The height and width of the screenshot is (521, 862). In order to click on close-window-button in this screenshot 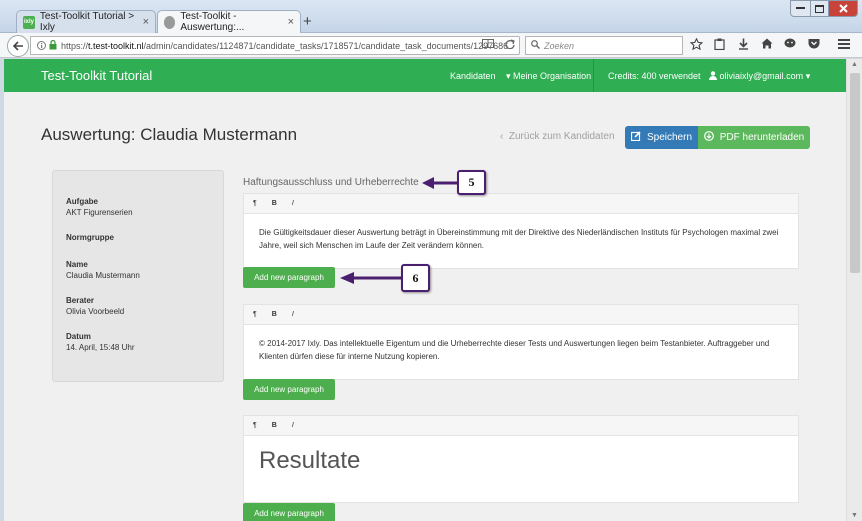, I will do `click(843, 8)`.